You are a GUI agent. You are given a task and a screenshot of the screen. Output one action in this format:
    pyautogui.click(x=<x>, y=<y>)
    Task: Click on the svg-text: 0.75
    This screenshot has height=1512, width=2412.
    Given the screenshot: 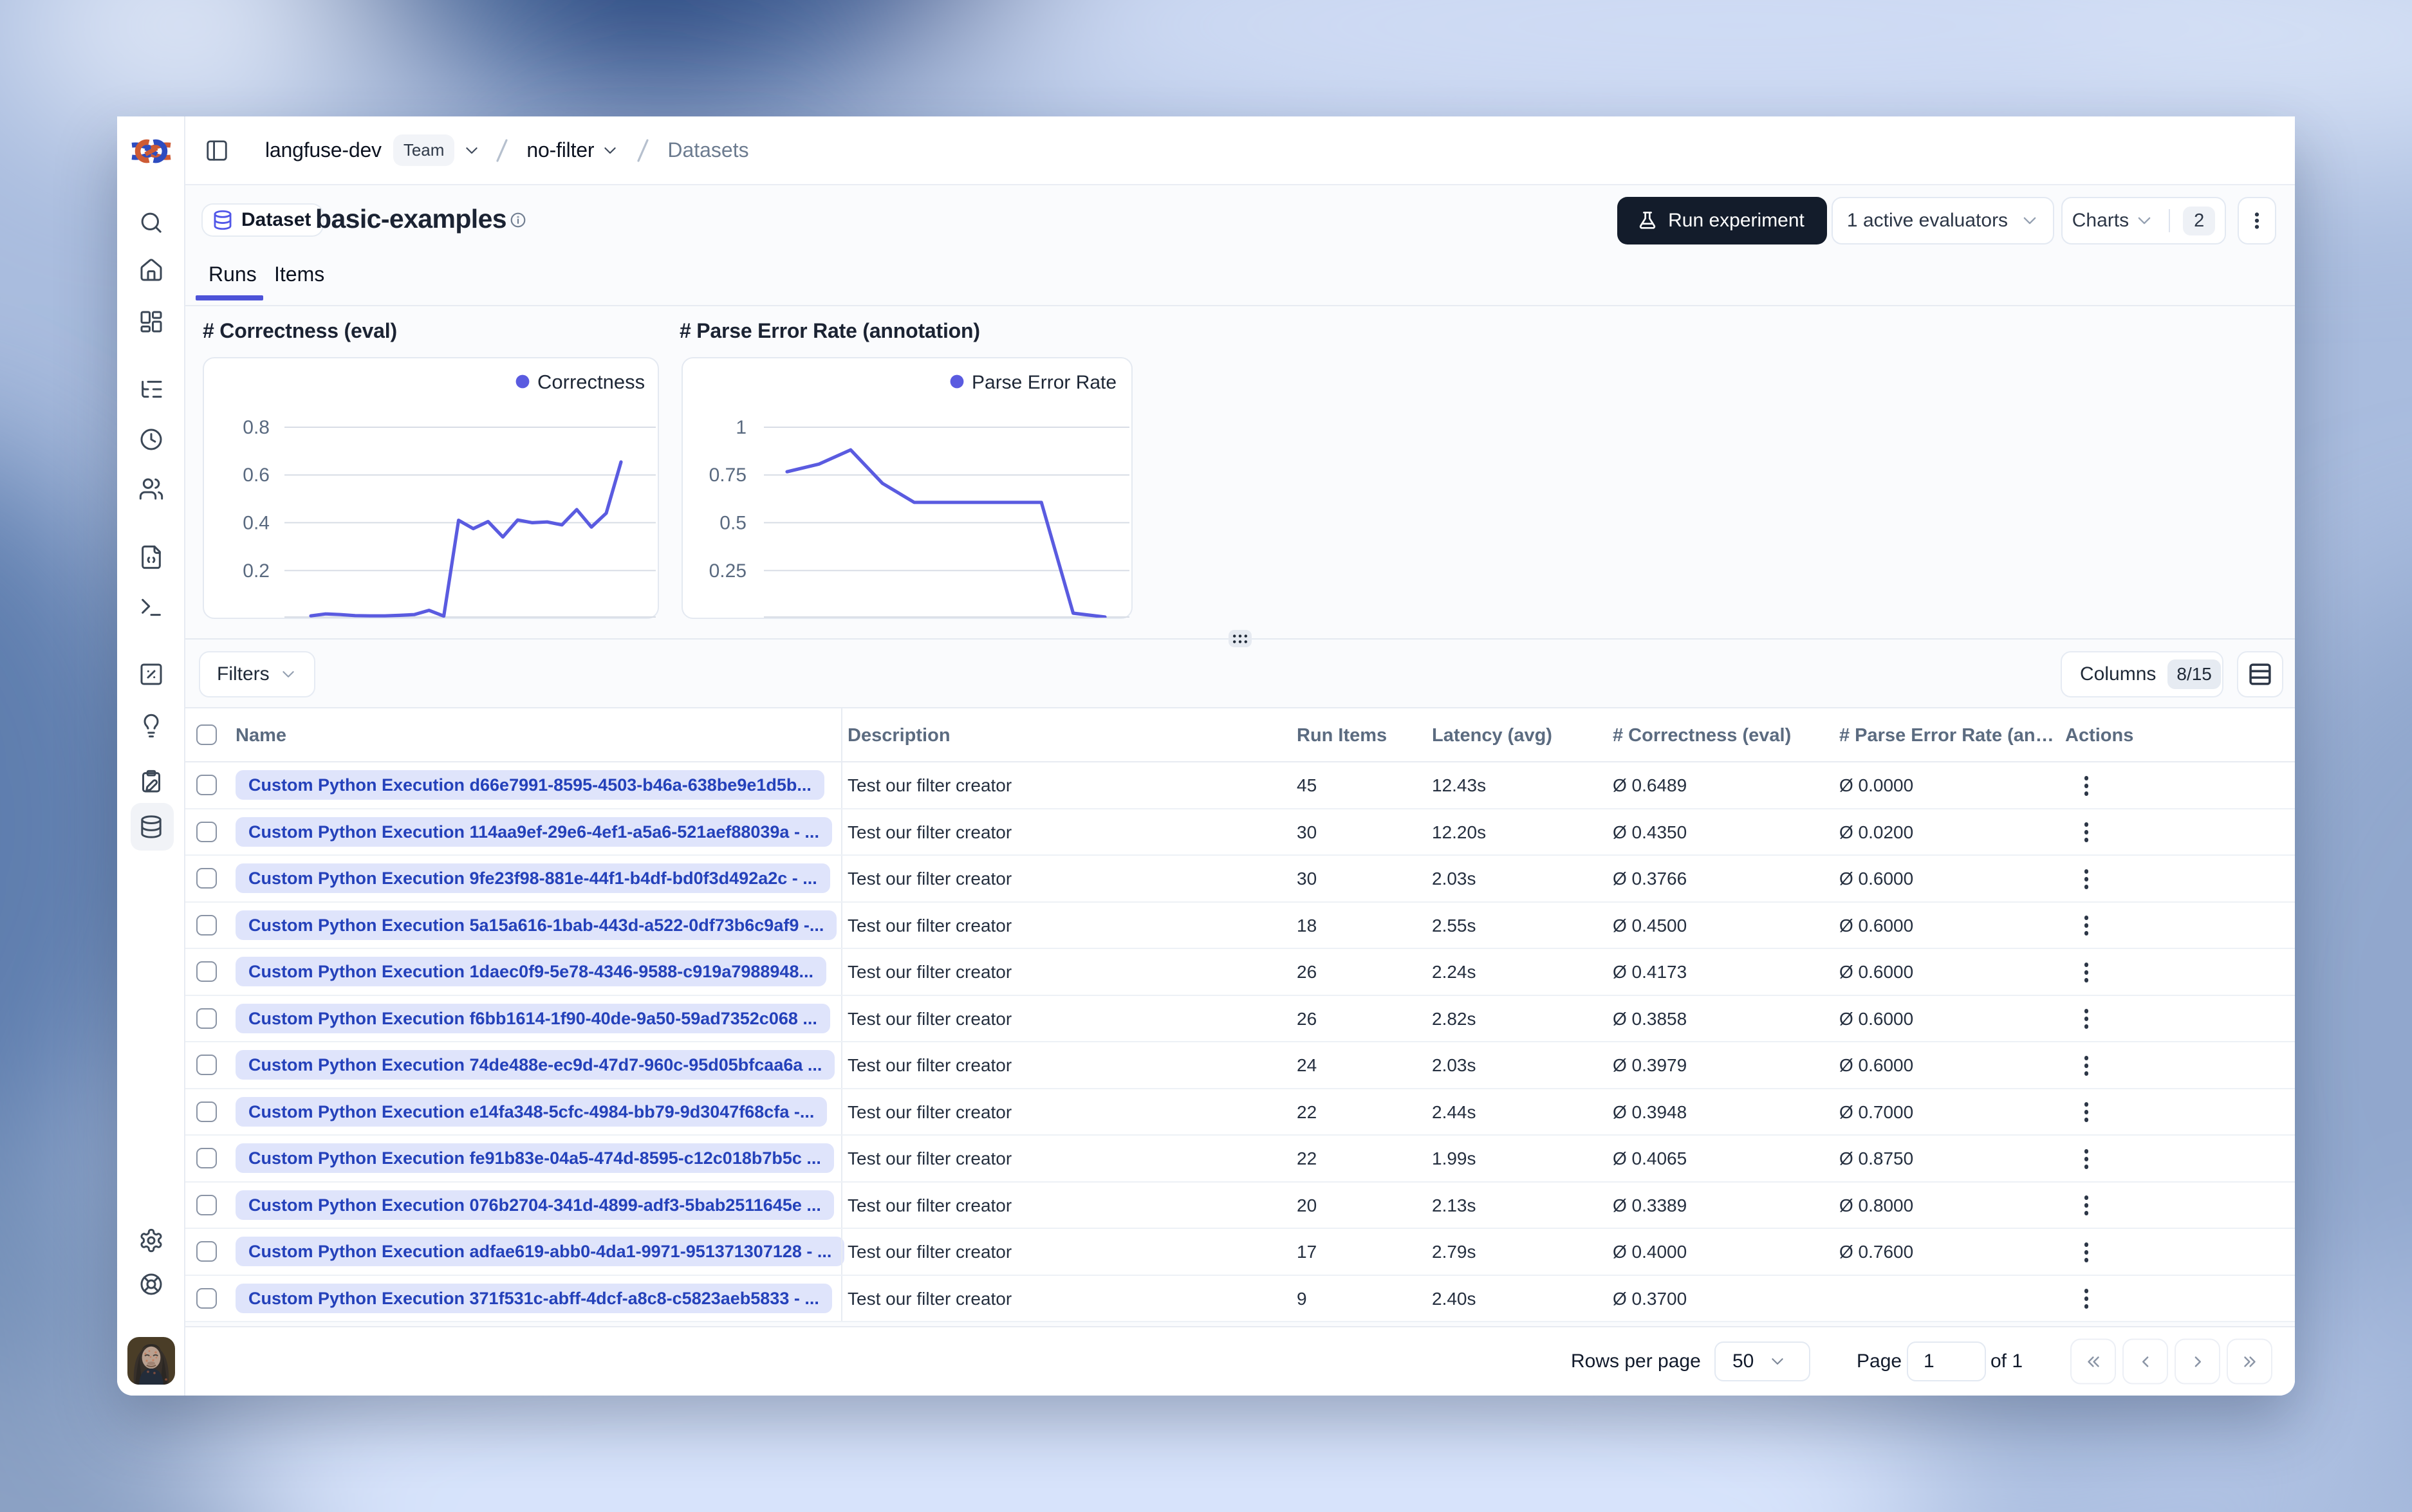 What is the action you would take?
    pyautogui.click(x=728, y=475)
    